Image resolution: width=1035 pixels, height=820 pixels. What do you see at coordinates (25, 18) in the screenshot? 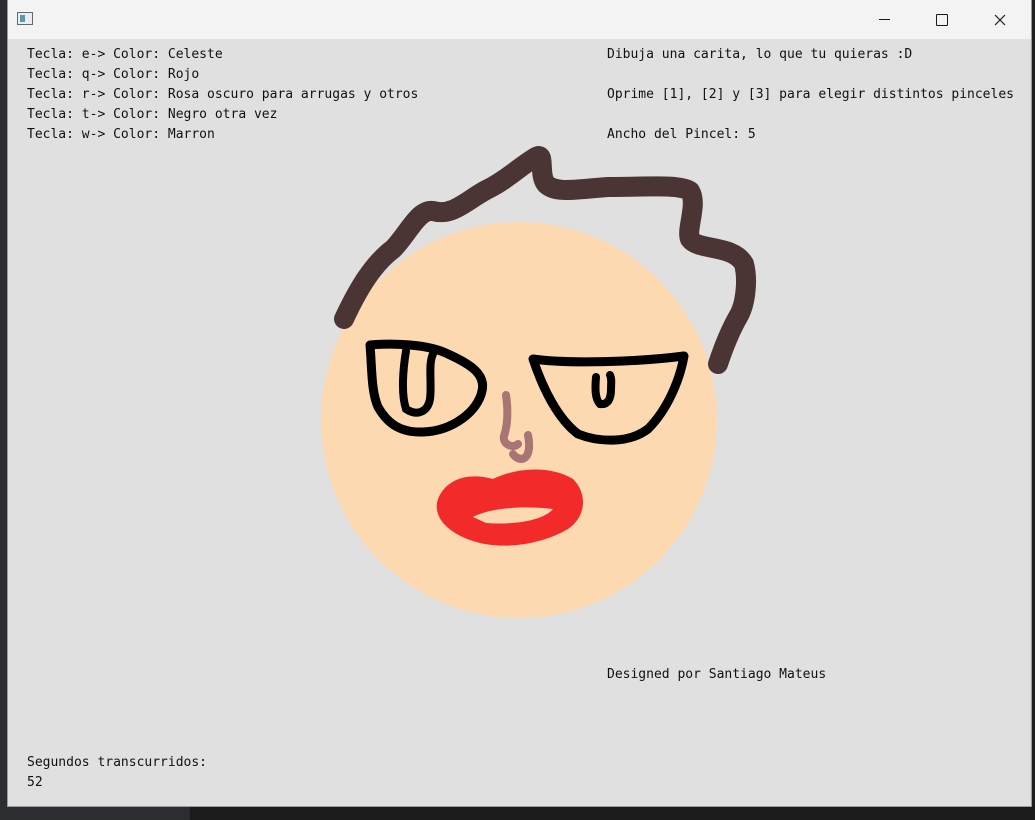
I see `app-window-icon` at bounding box center [25, 18].